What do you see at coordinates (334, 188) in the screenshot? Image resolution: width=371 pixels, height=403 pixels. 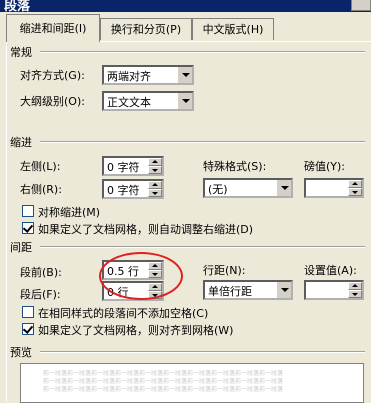 I see `indent-by-spinner` at bounding box center [334, 188].